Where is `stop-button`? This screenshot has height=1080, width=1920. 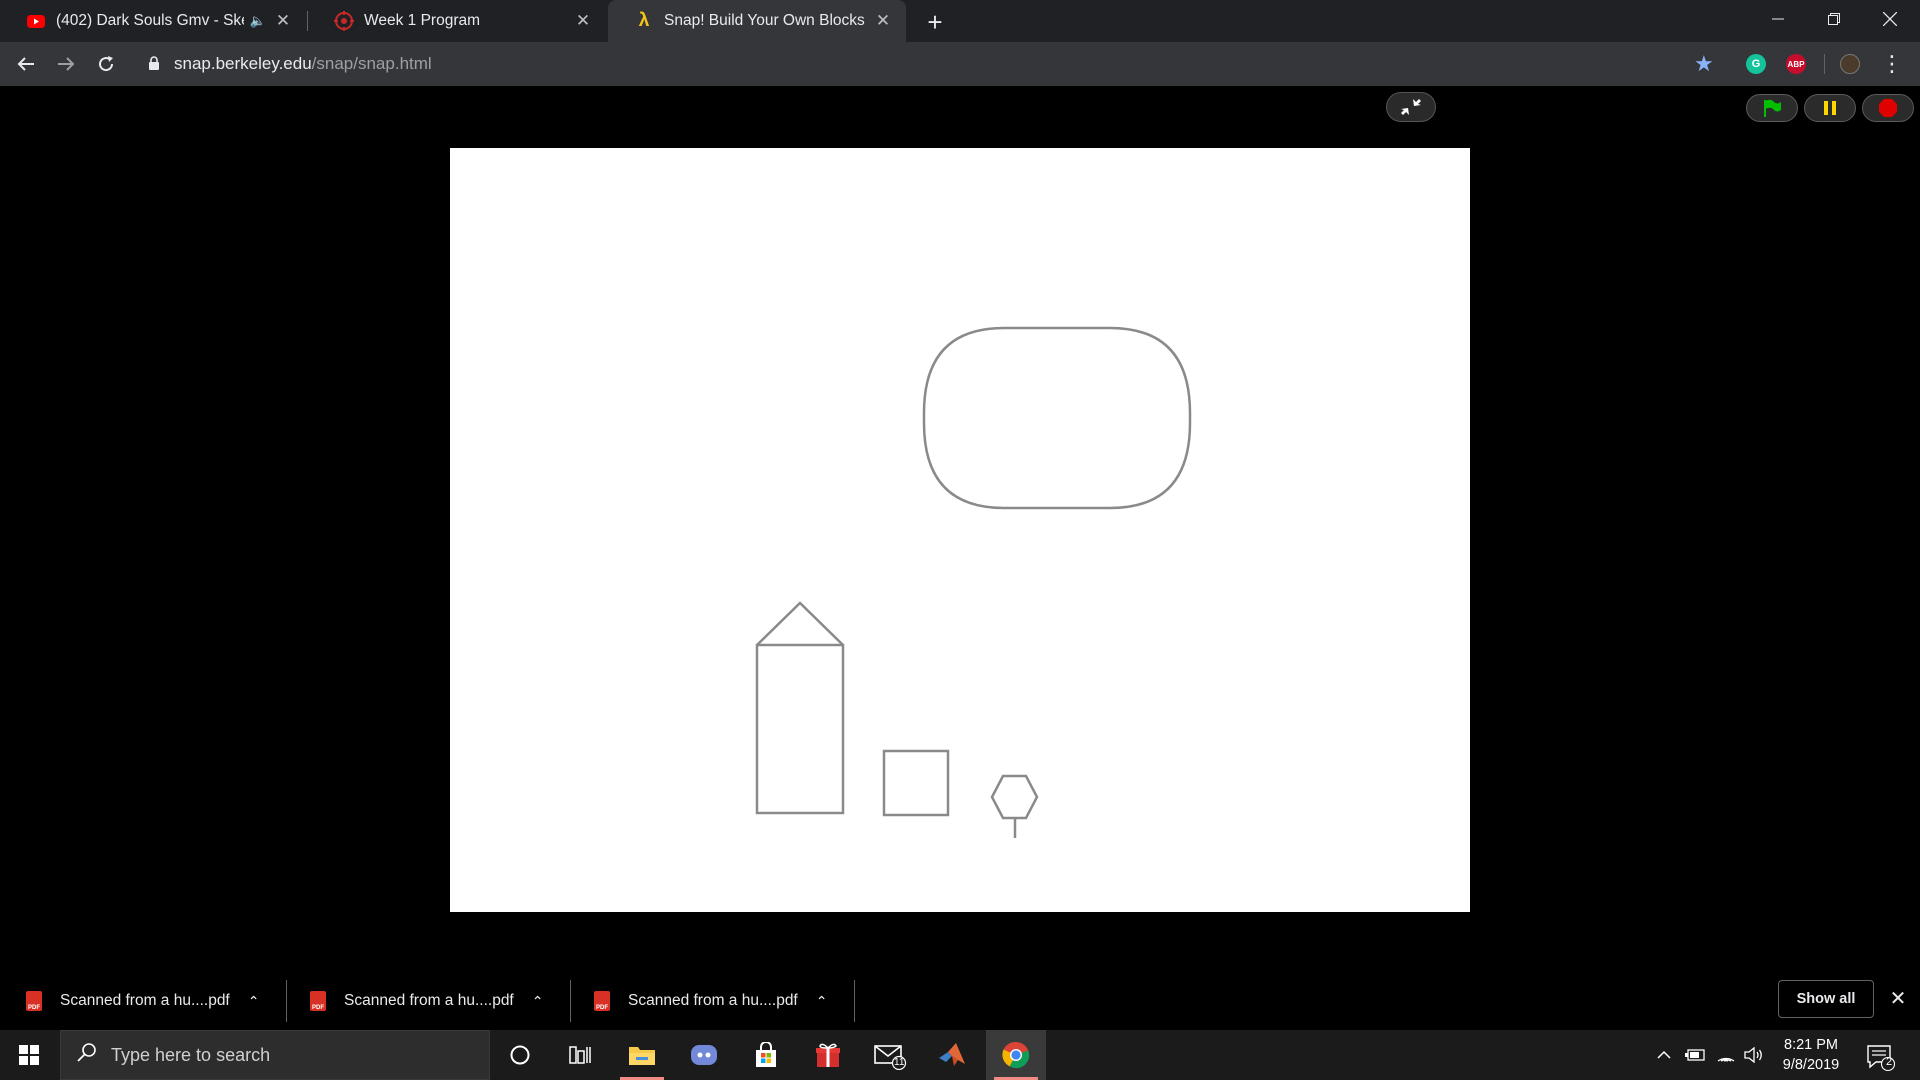
stop-button is located at coordinates (1888, 108).